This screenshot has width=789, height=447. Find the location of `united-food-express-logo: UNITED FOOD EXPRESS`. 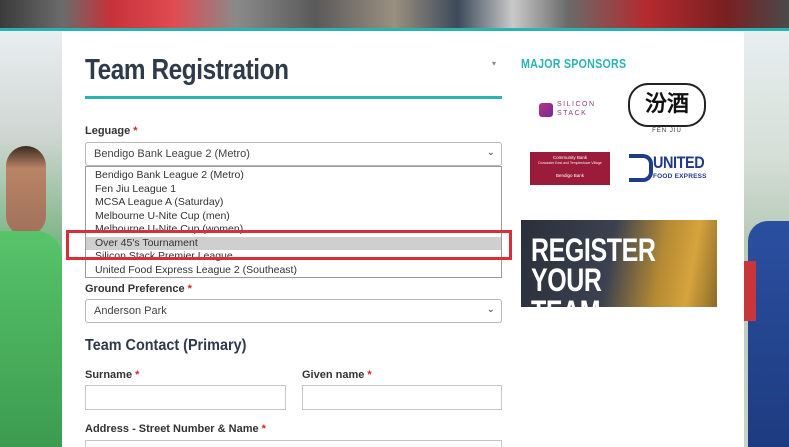

united-food-express-logo: UNITED FOOD EXPRESS is located at coordinates (670, 169).